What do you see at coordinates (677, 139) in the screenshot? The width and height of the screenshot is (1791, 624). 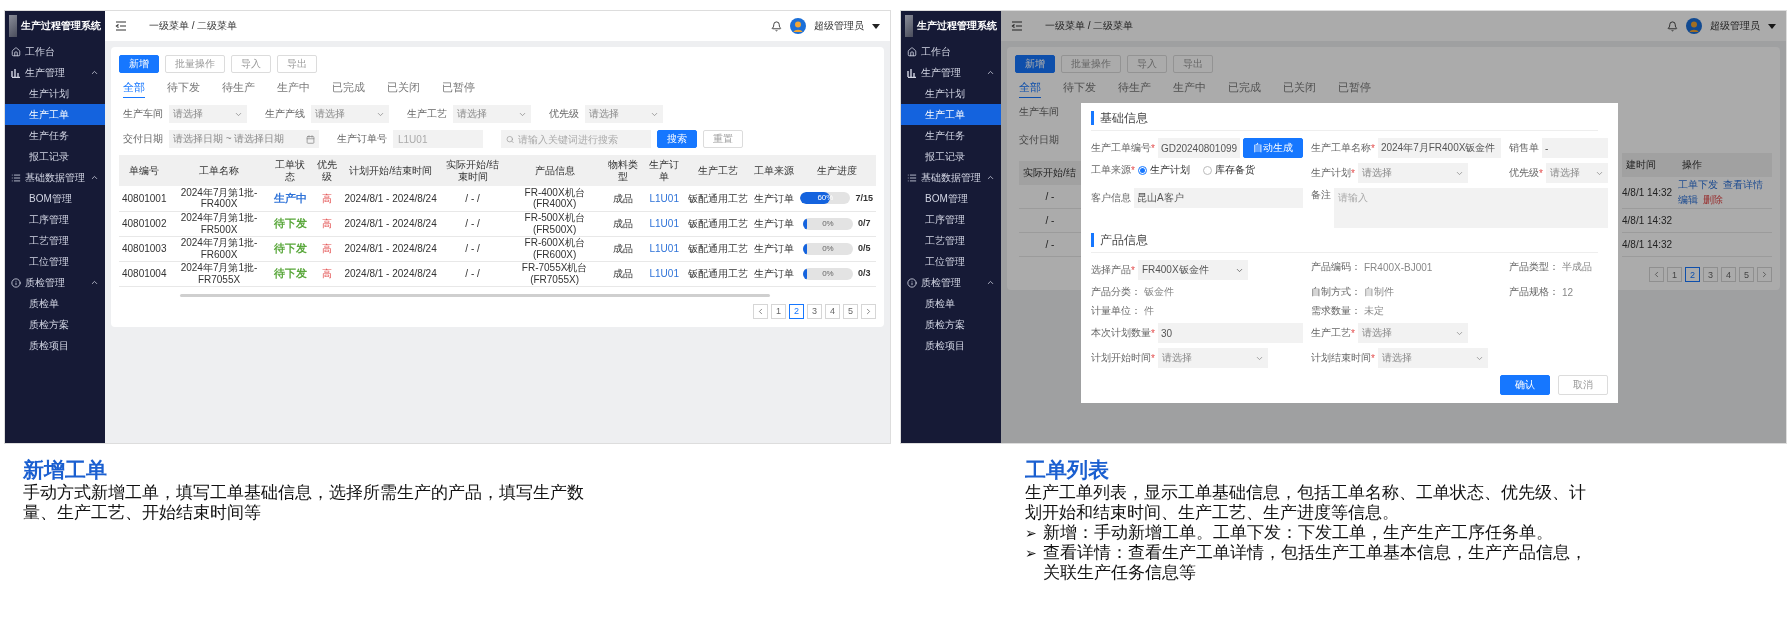 I see `search-button: 搜索` at bounding box center [677, 139].